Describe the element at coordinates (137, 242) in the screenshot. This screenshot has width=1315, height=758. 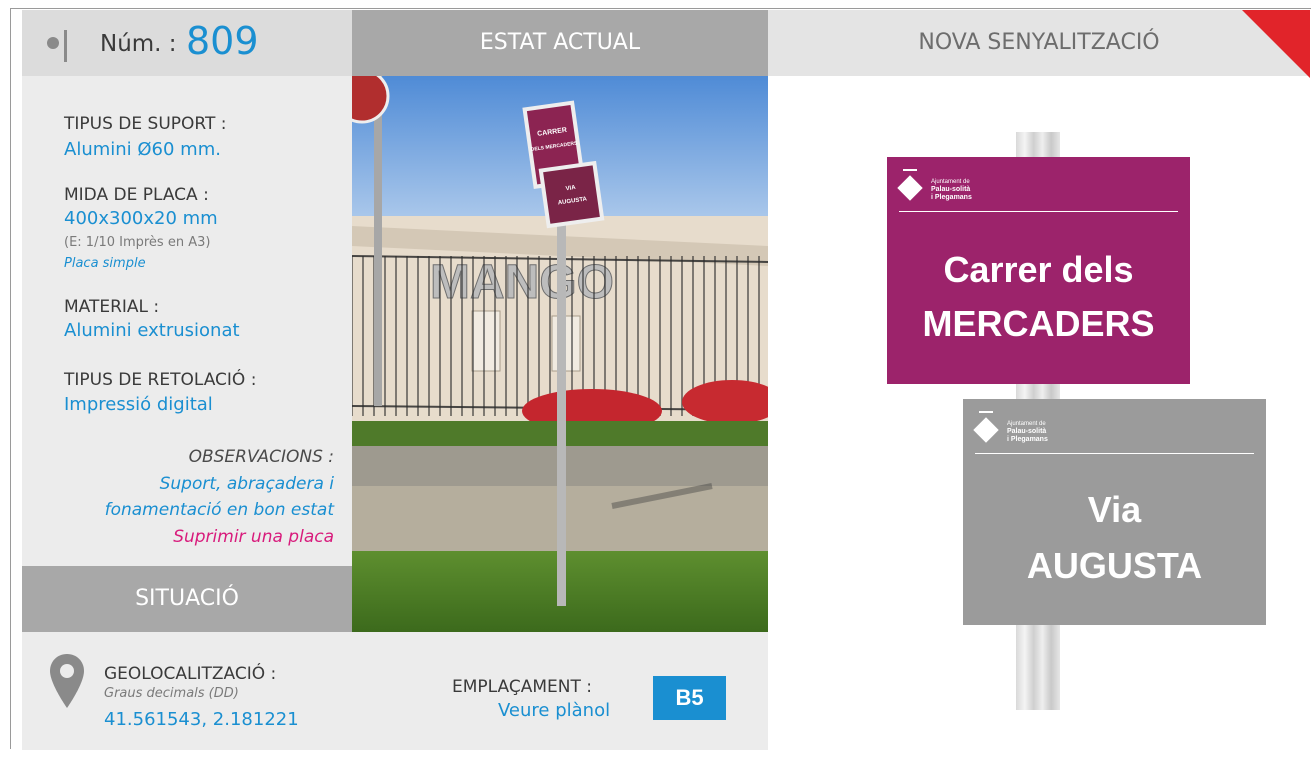
I see `plate-scale-note: (E: 1/10 Imprès en A3)` at that location.